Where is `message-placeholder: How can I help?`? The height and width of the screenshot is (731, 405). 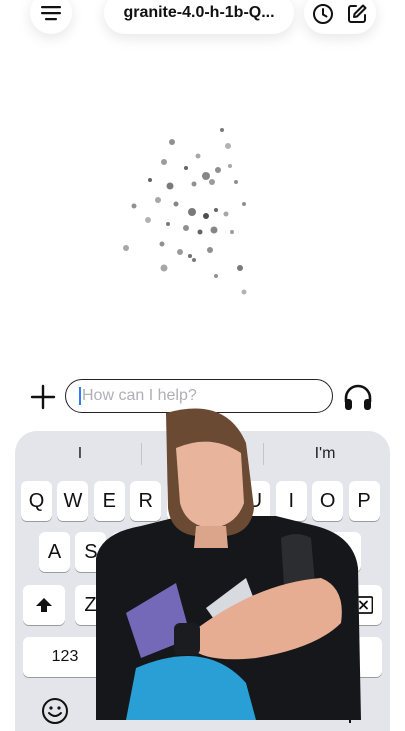 message-placeholder: How can I help? is located at coordinates (139, 395).